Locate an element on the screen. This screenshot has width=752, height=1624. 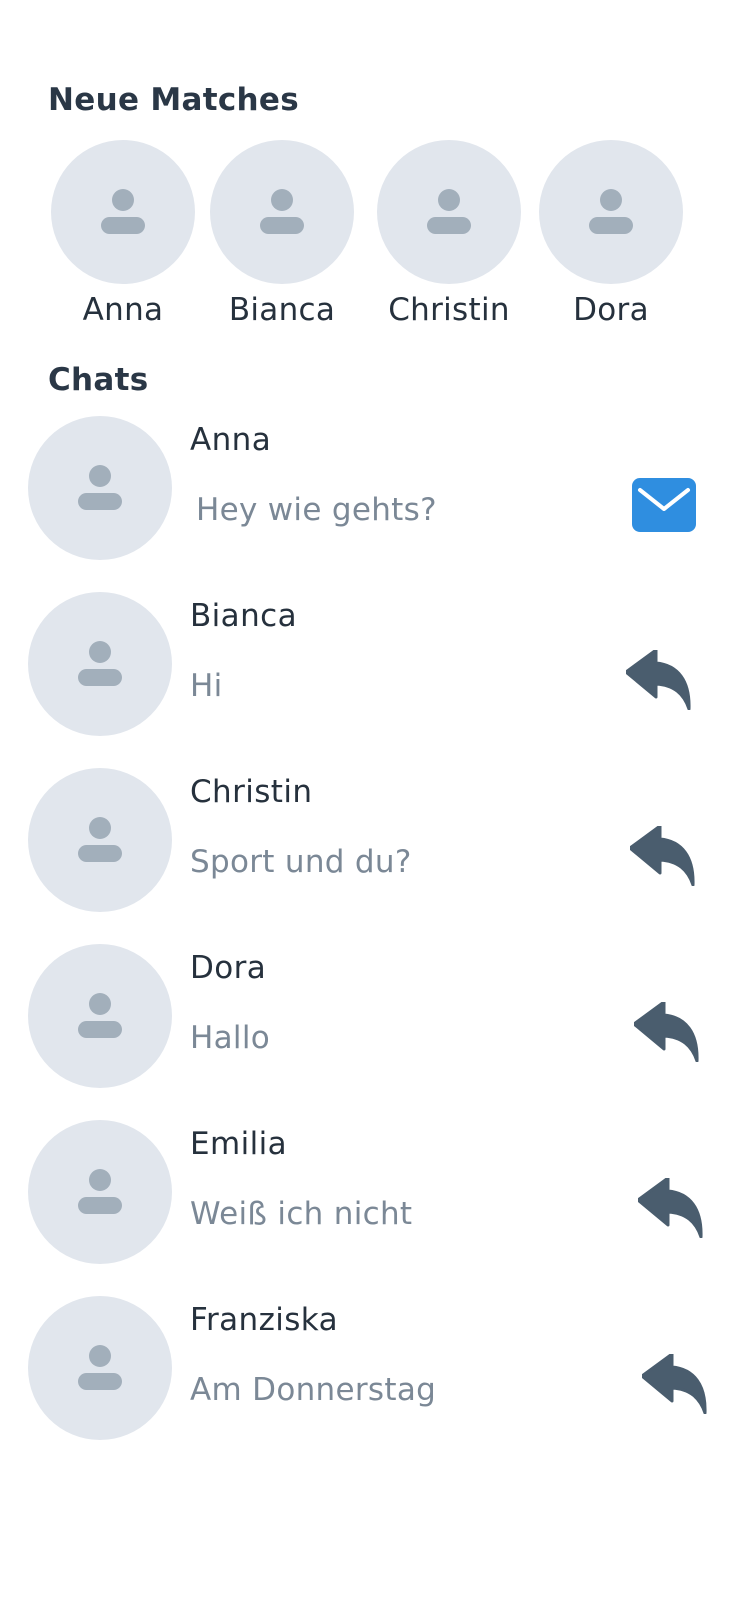
chat-item-franziska: Franziska Am Donnerstag is located at coordinates (376, 1371).